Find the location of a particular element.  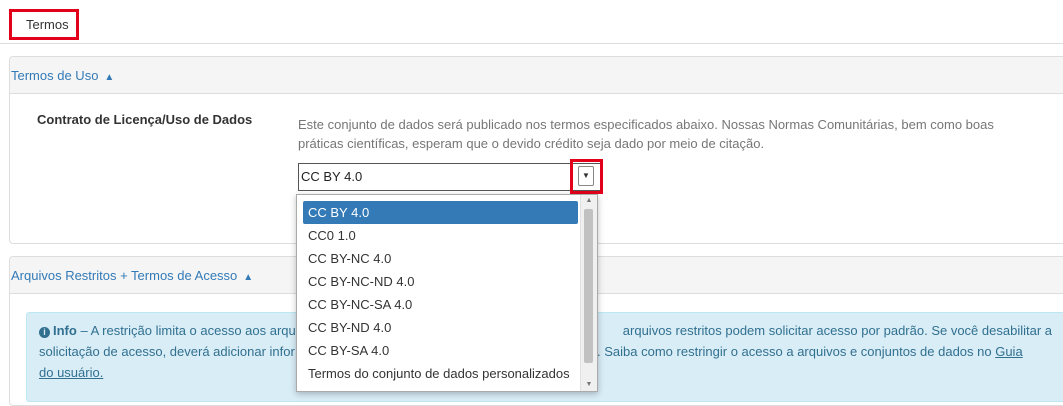

license-select-value: CC BY 4.0 is located at coordinates (332, 176).